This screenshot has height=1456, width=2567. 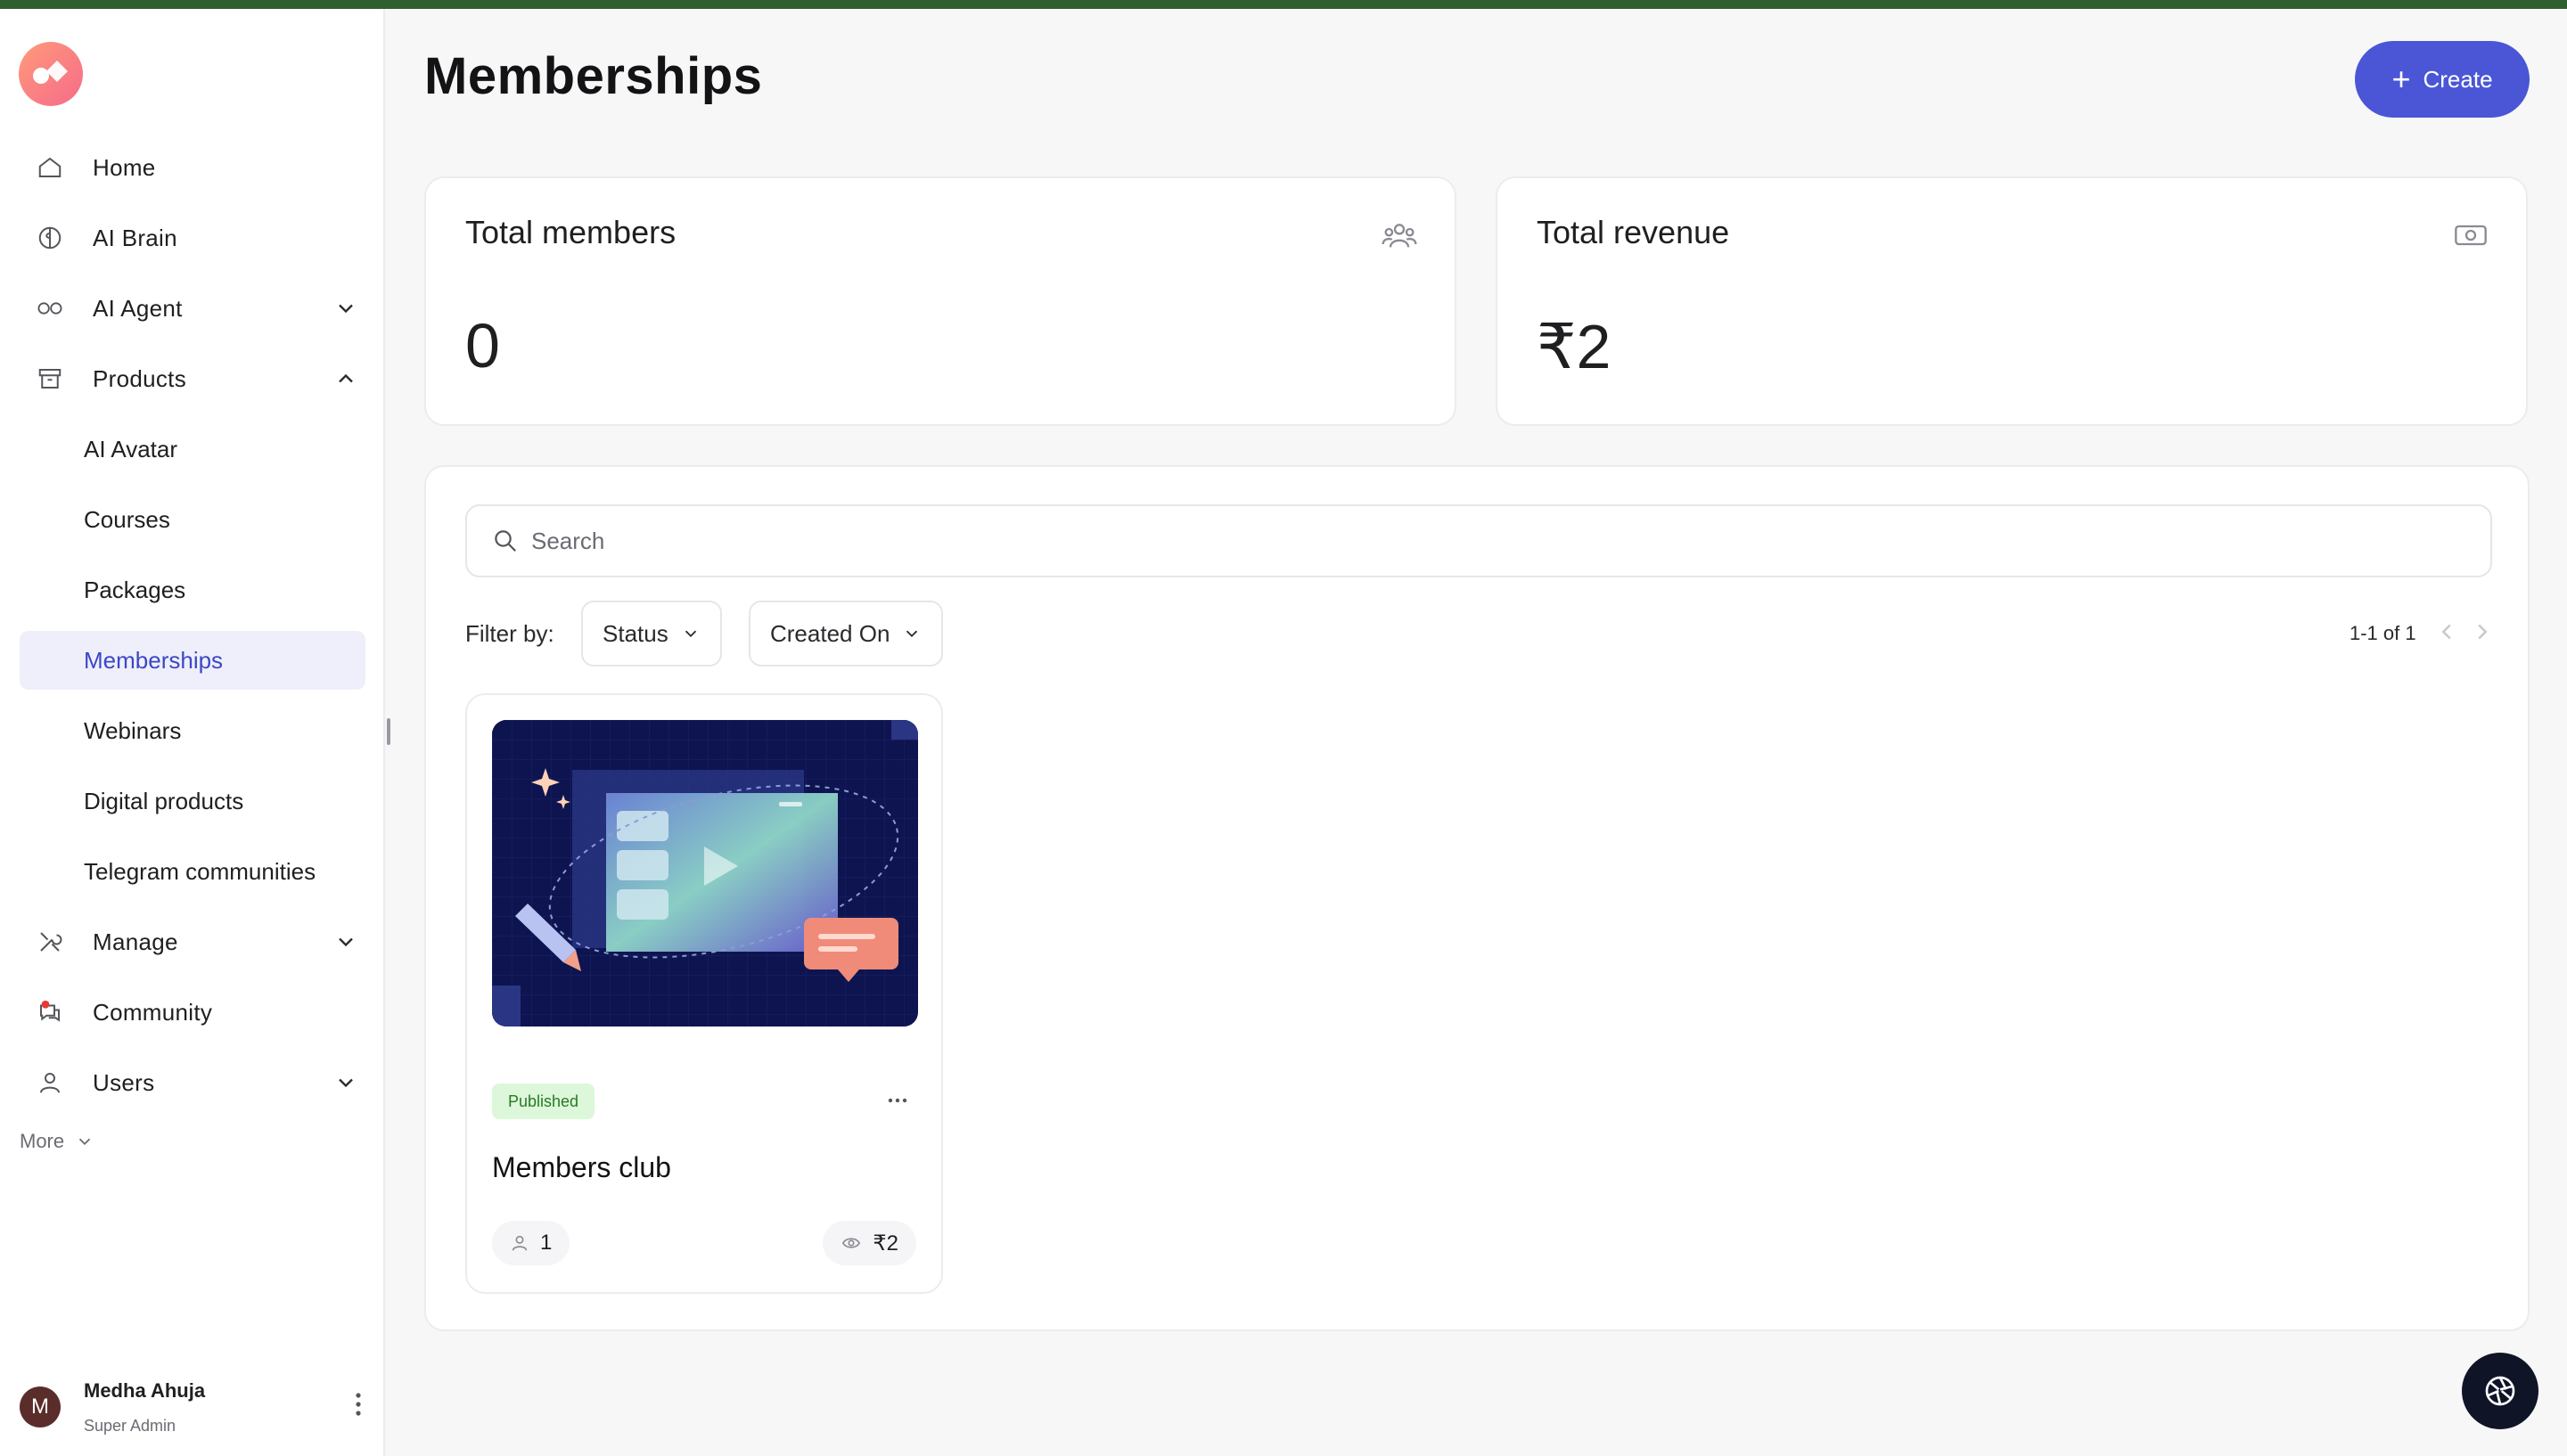 What do you see at coordinates (50, 167) in the screenshot?
I see `home-icon` at bounding box center [50, 167].